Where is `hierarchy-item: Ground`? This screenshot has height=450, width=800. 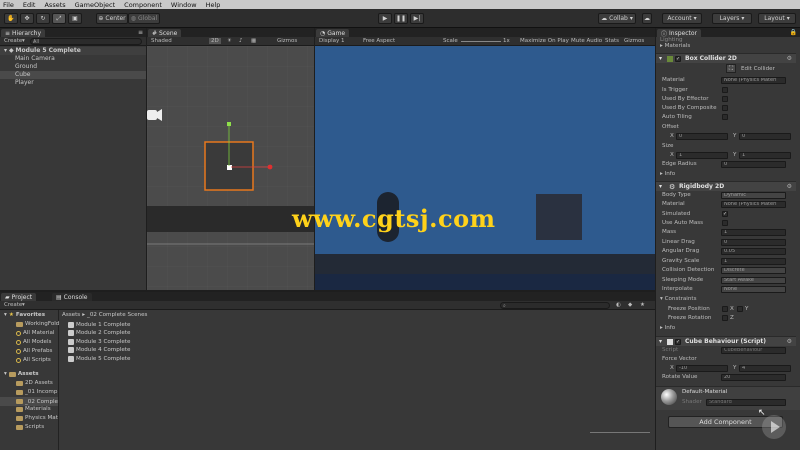
hierarchy-item: Ground is located at coordinates (73, 67).